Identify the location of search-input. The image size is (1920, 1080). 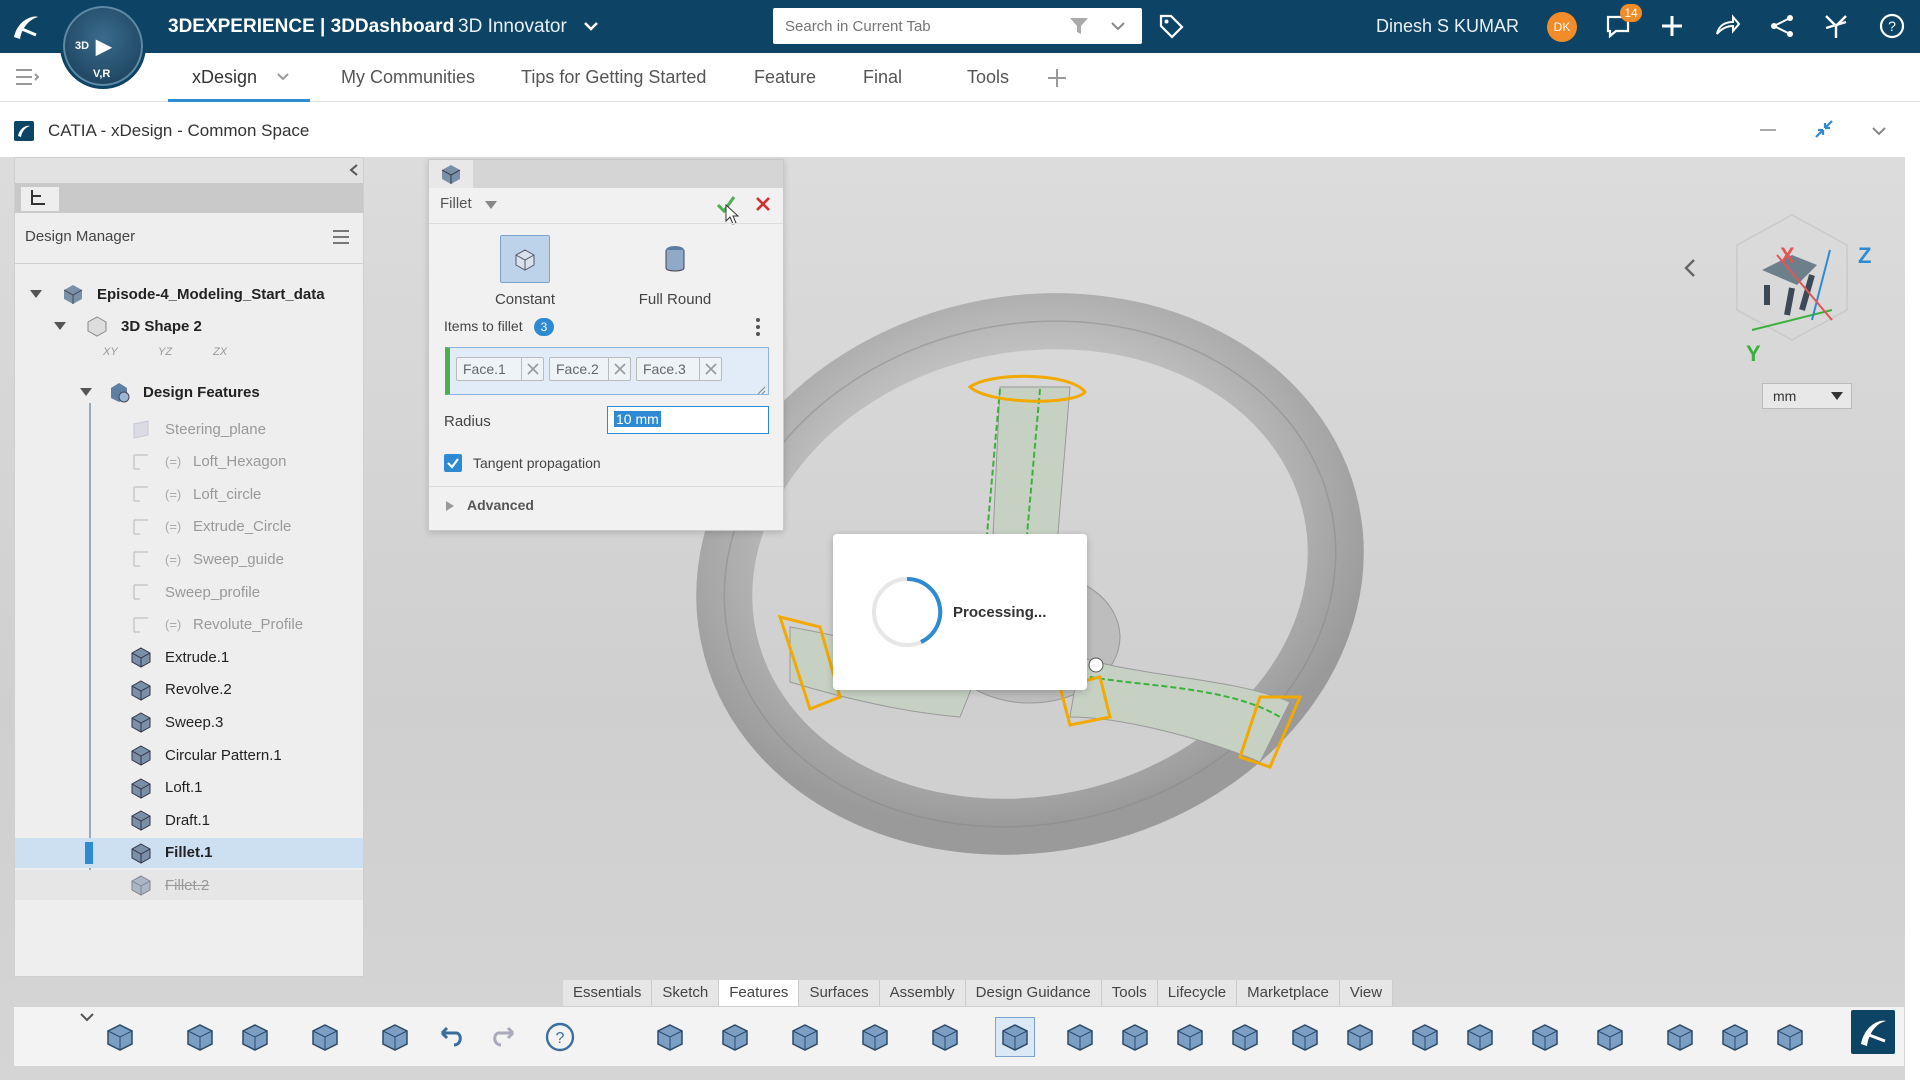
(918, 26).